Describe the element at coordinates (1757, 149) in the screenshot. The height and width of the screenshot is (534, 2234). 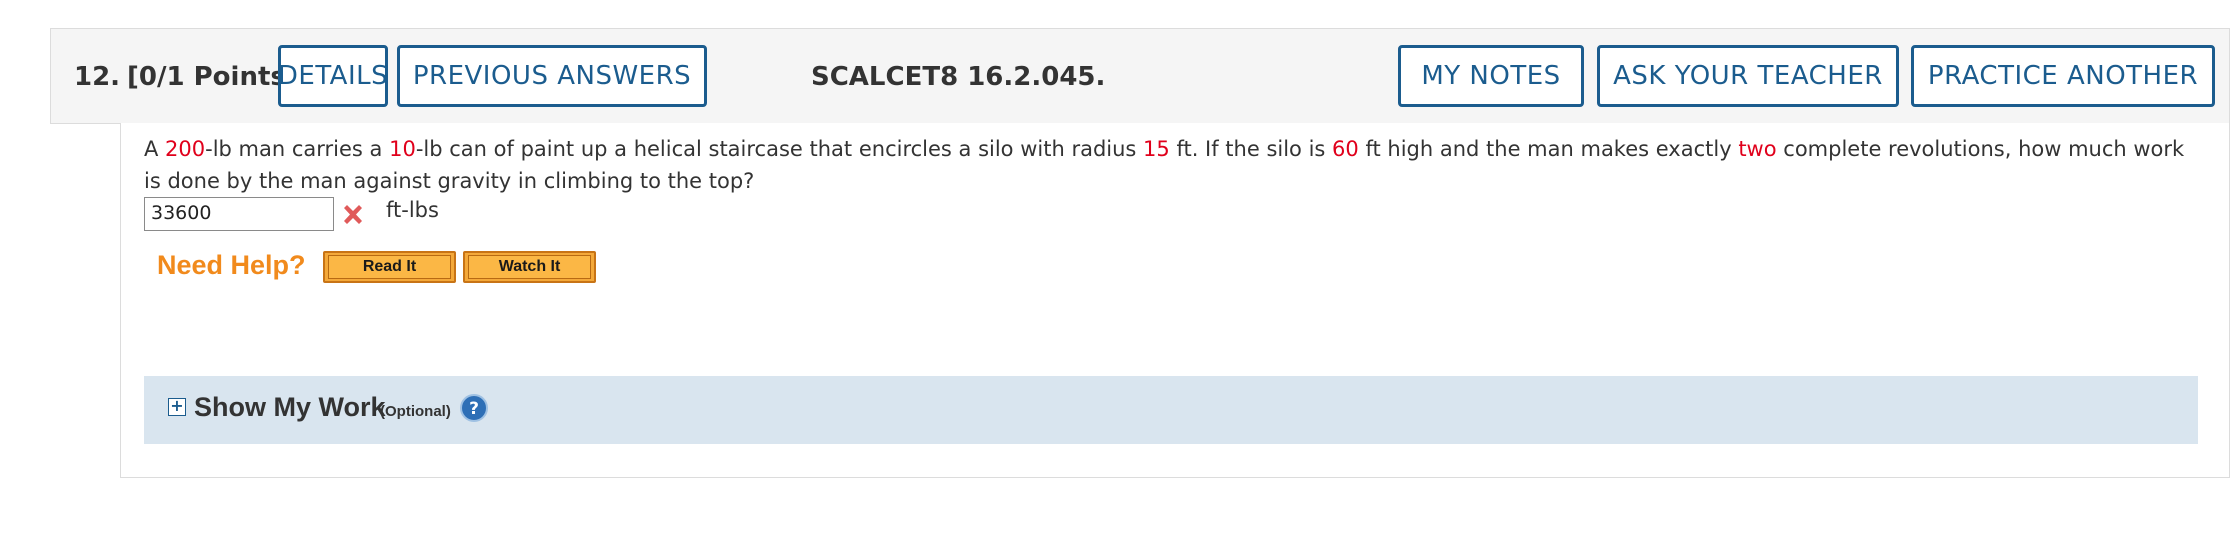
I see `revolutions-value: two` at that location.